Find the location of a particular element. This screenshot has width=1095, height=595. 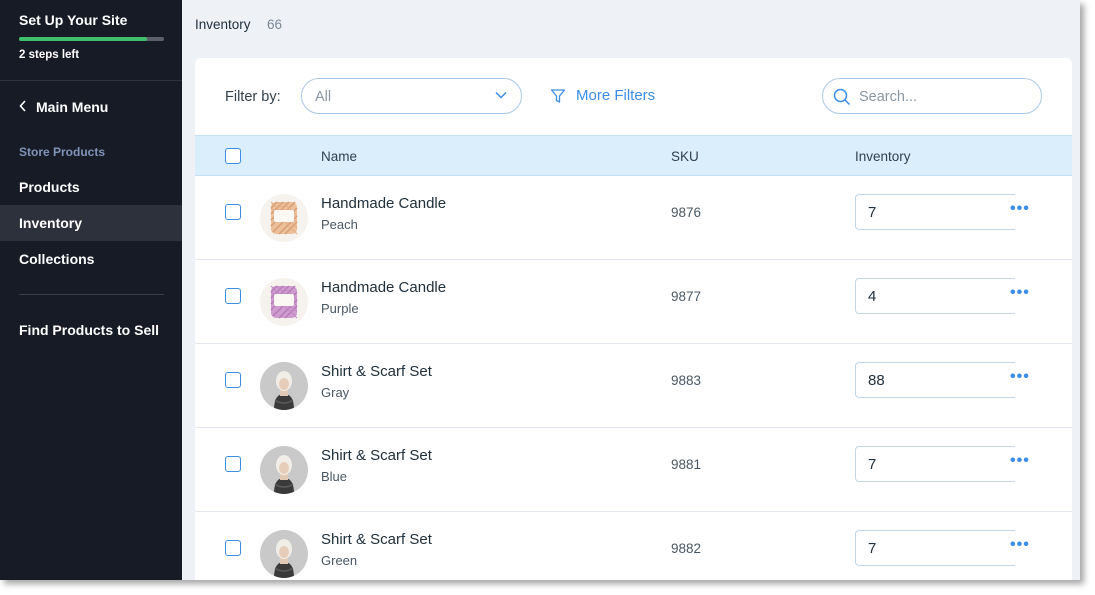

setup-progress-bar is located at coordinates (91, 39).